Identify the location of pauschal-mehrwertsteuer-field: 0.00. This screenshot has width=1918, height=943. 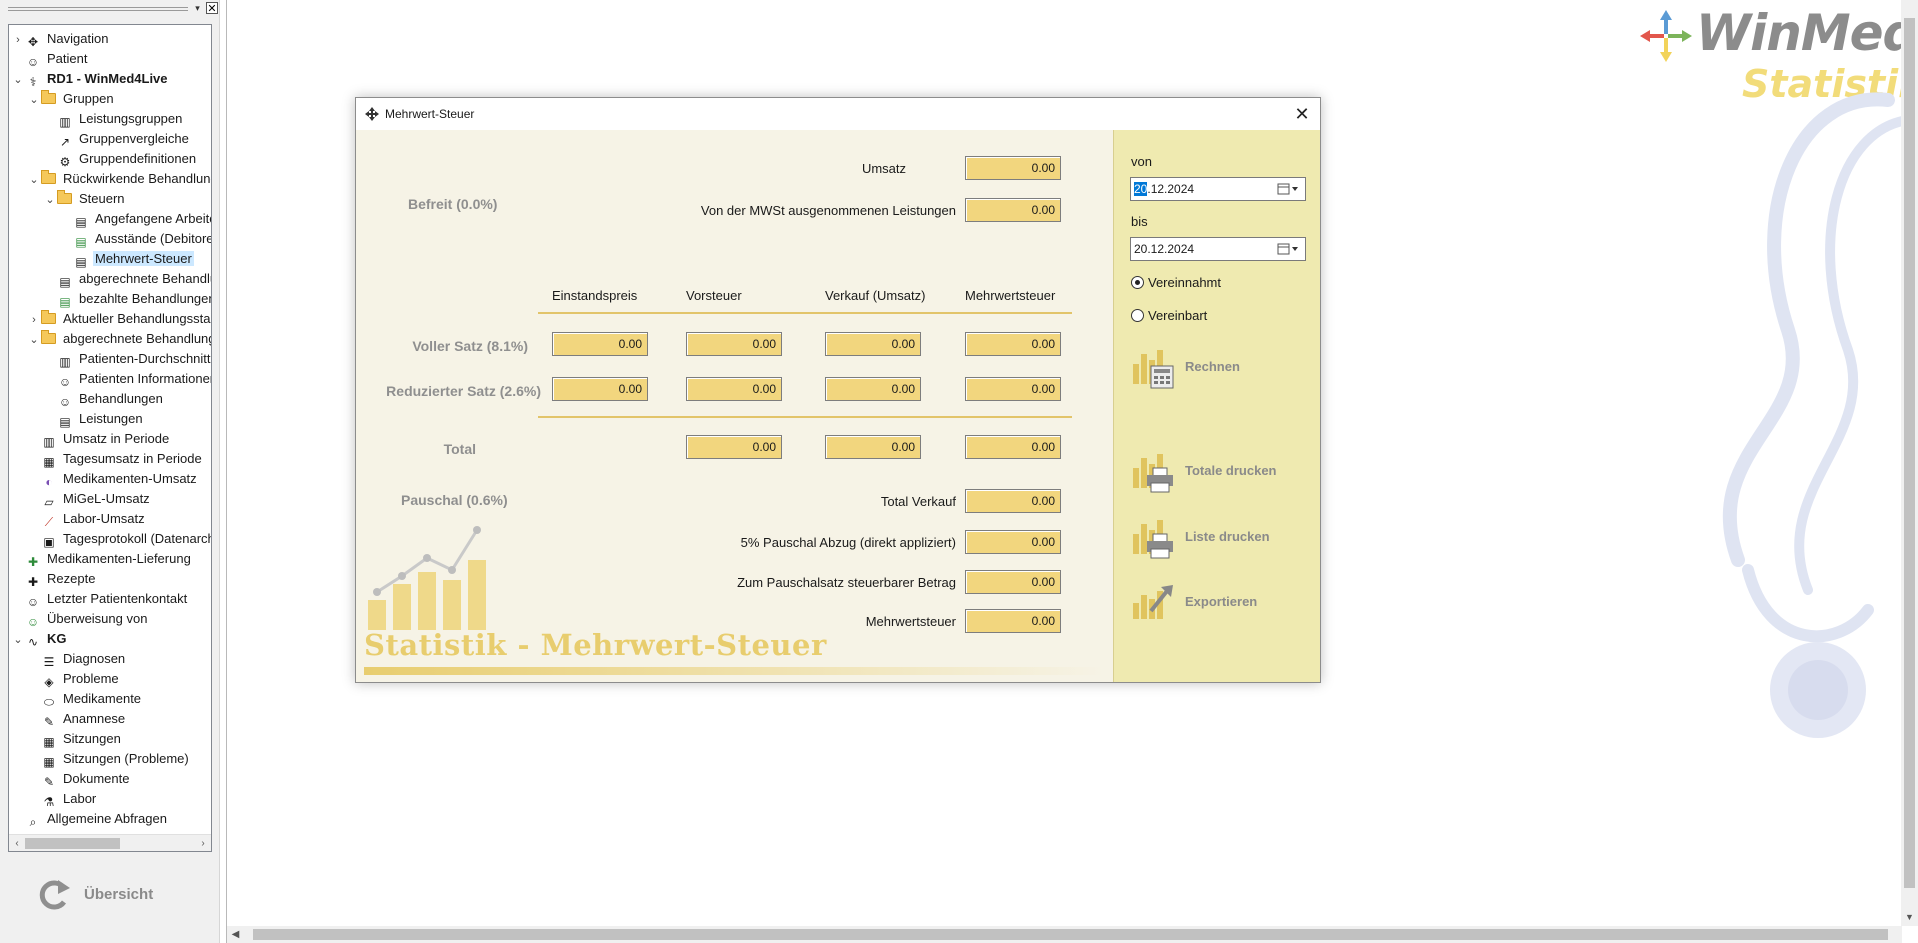
(1013, 621).